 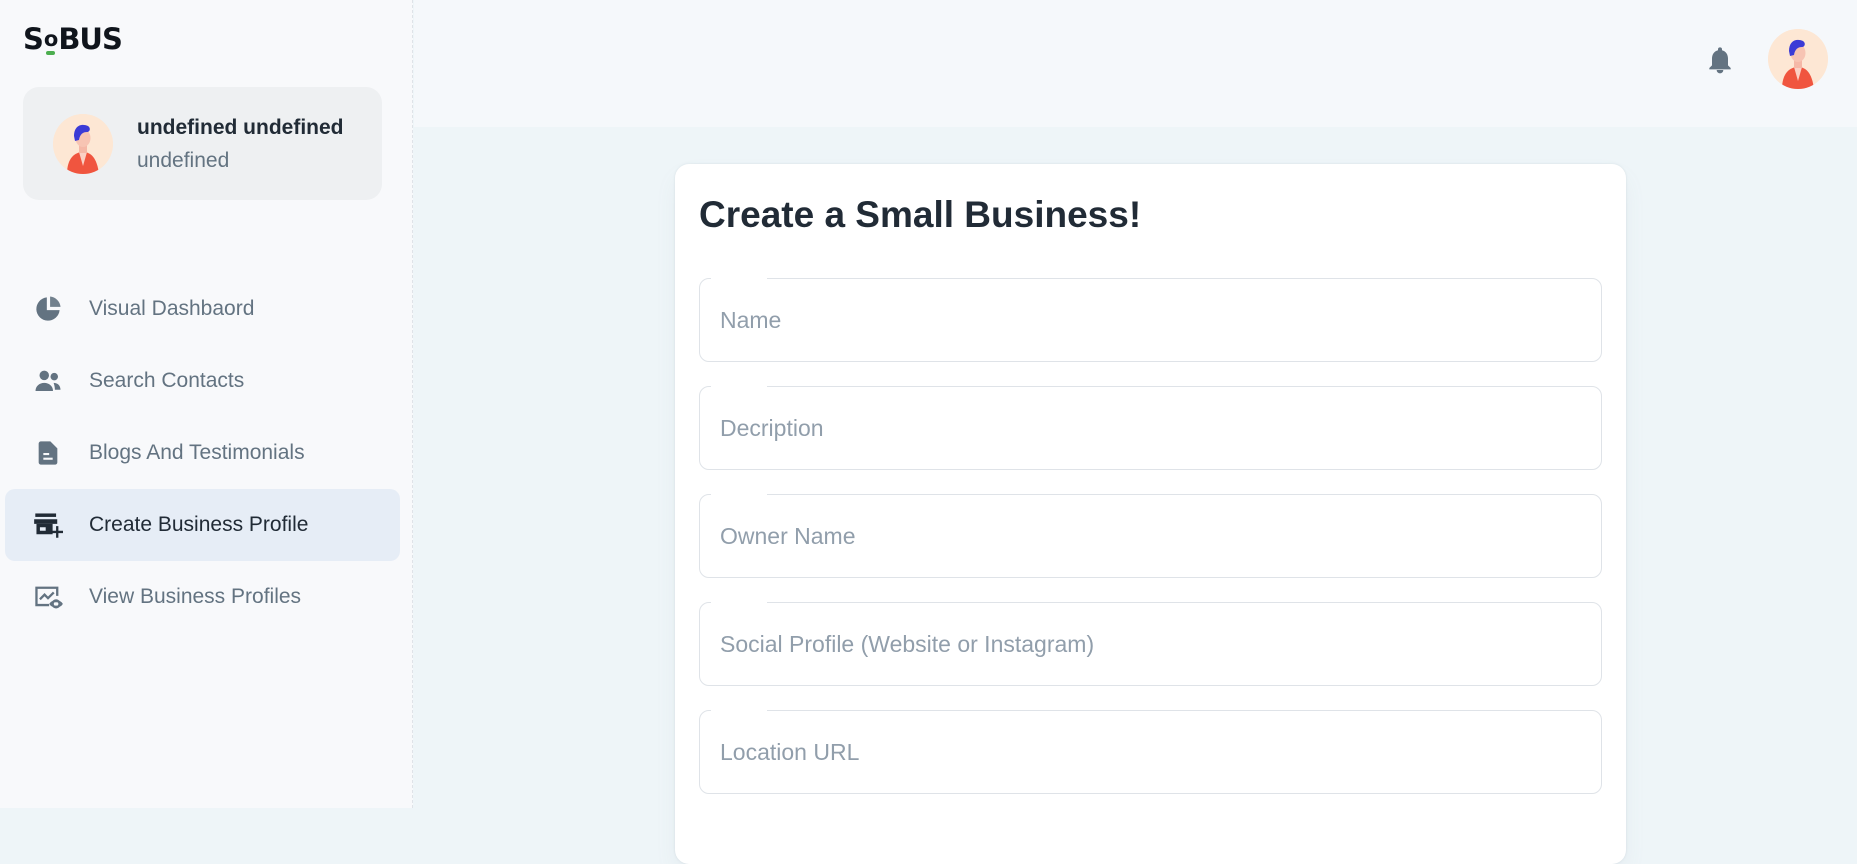 What do you see at coordinates (48, 597) in the screenshot?
I see `chart-view-icon` at bounding box center [48, 597].